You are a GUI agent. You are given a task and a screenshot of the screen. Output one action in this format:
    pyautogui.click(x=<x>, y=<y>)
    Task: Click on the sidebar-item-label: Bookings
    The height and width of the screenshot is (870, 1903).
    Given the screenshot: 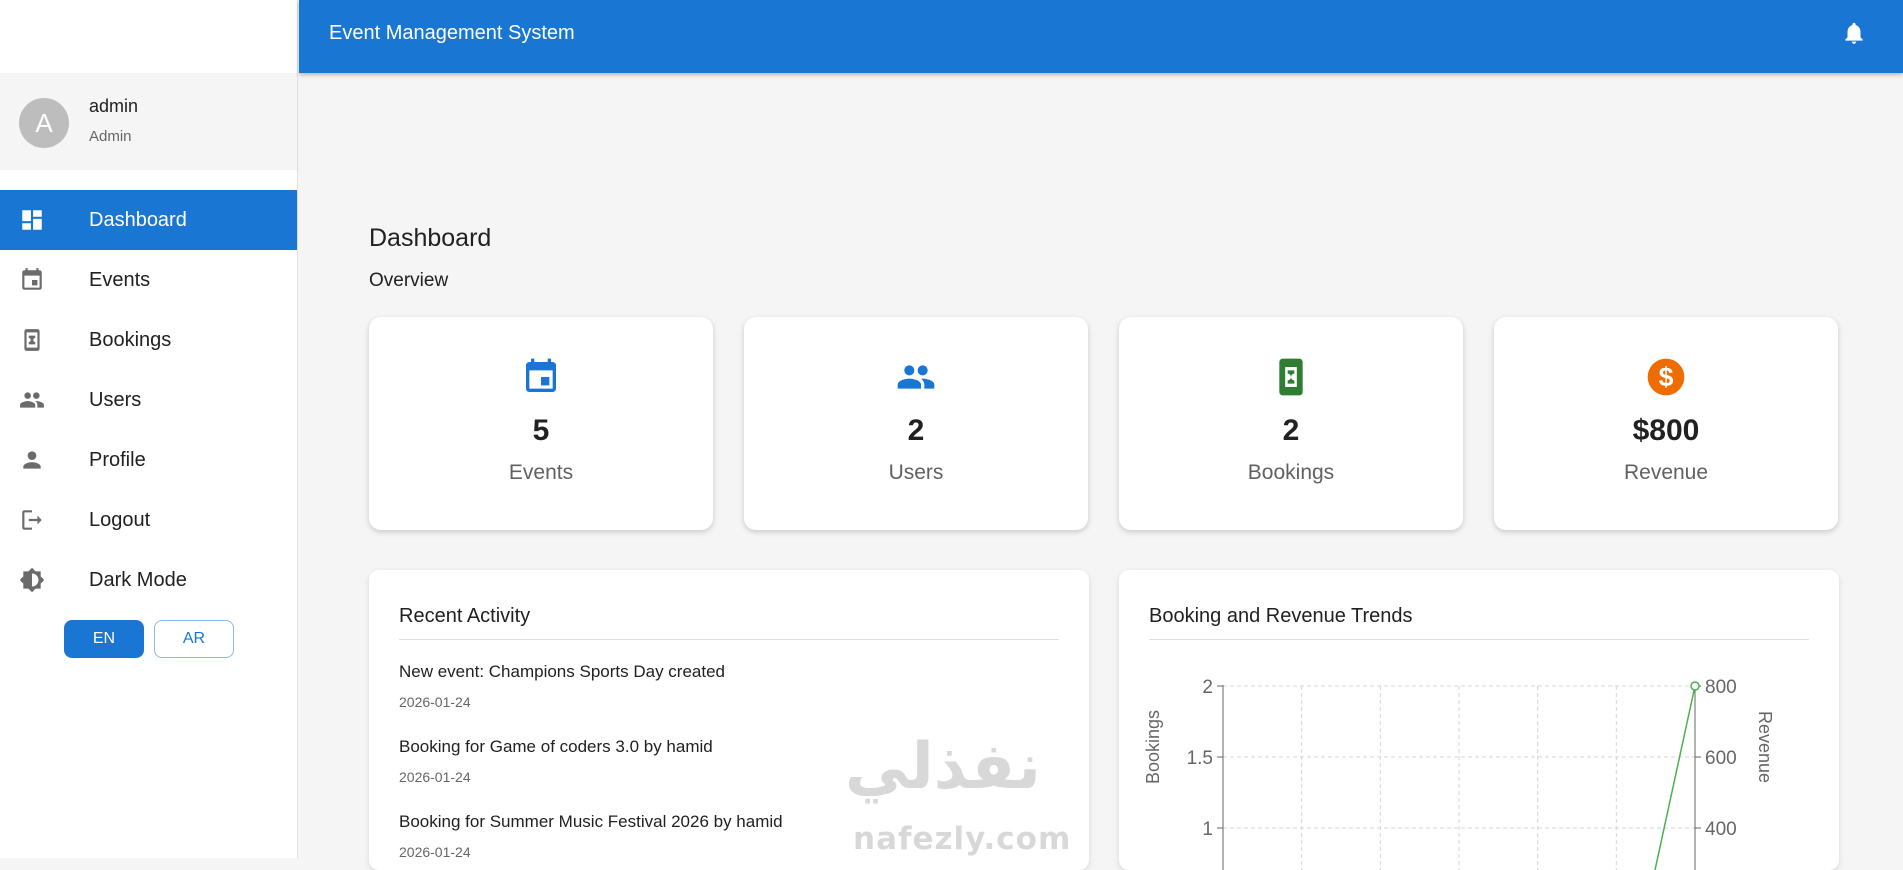 What is the action you would take?
    pyautogui.click(x=130, y=339)
    